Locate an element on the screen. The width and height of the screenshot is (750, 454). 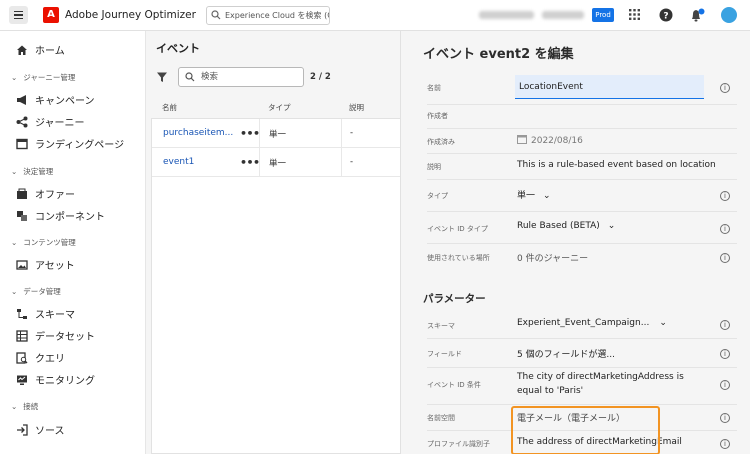
type-select: 単一 ⌄ is located at coordinates (534, 194).